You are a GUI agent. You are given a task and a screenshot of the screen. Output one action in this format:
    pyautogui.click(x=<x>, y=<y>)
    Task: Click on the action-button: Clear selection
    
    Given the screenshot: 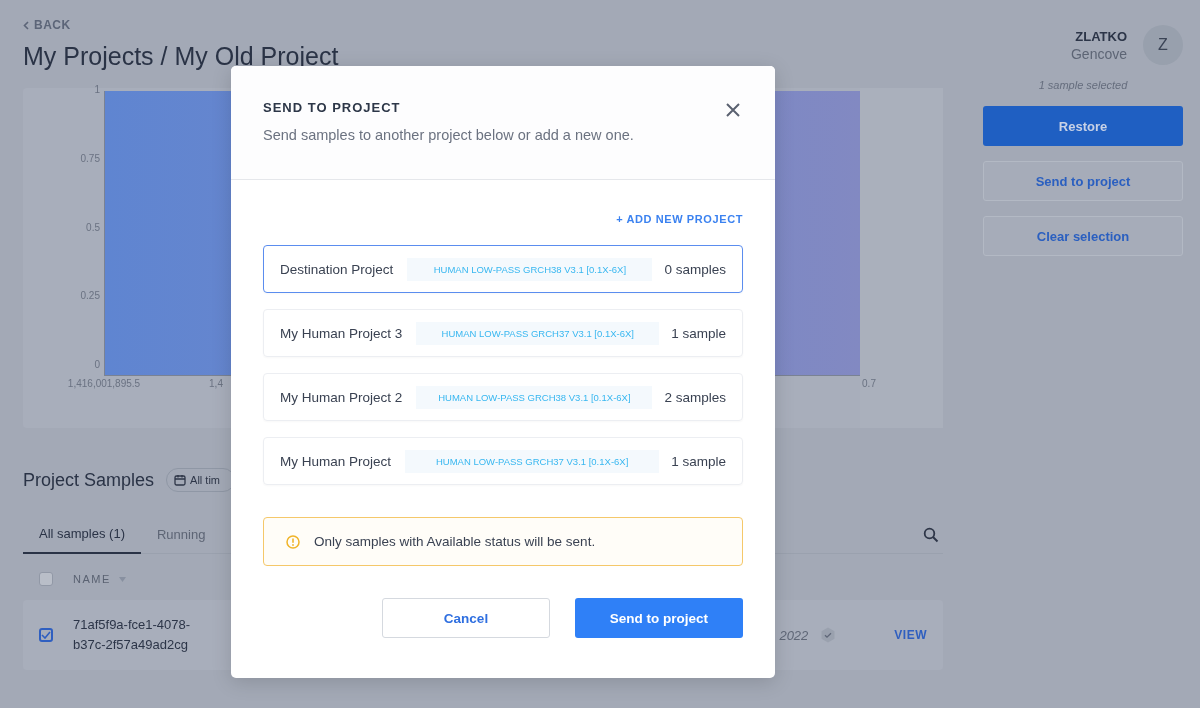 What is the action you would take?
    pyautogui.click(x=1083, y=236)
    